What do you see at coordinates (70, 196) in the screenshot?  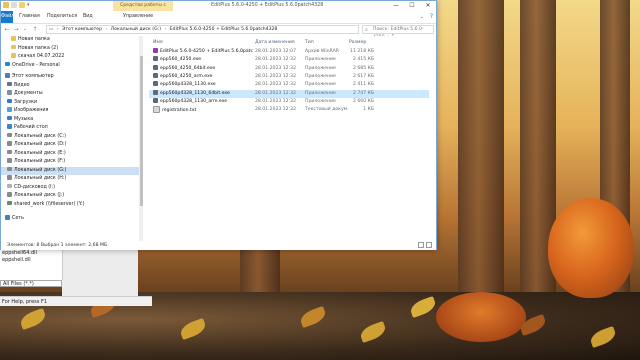 I see `nav-item: Локальный диск (J:)` at bounding box center [70, 196].